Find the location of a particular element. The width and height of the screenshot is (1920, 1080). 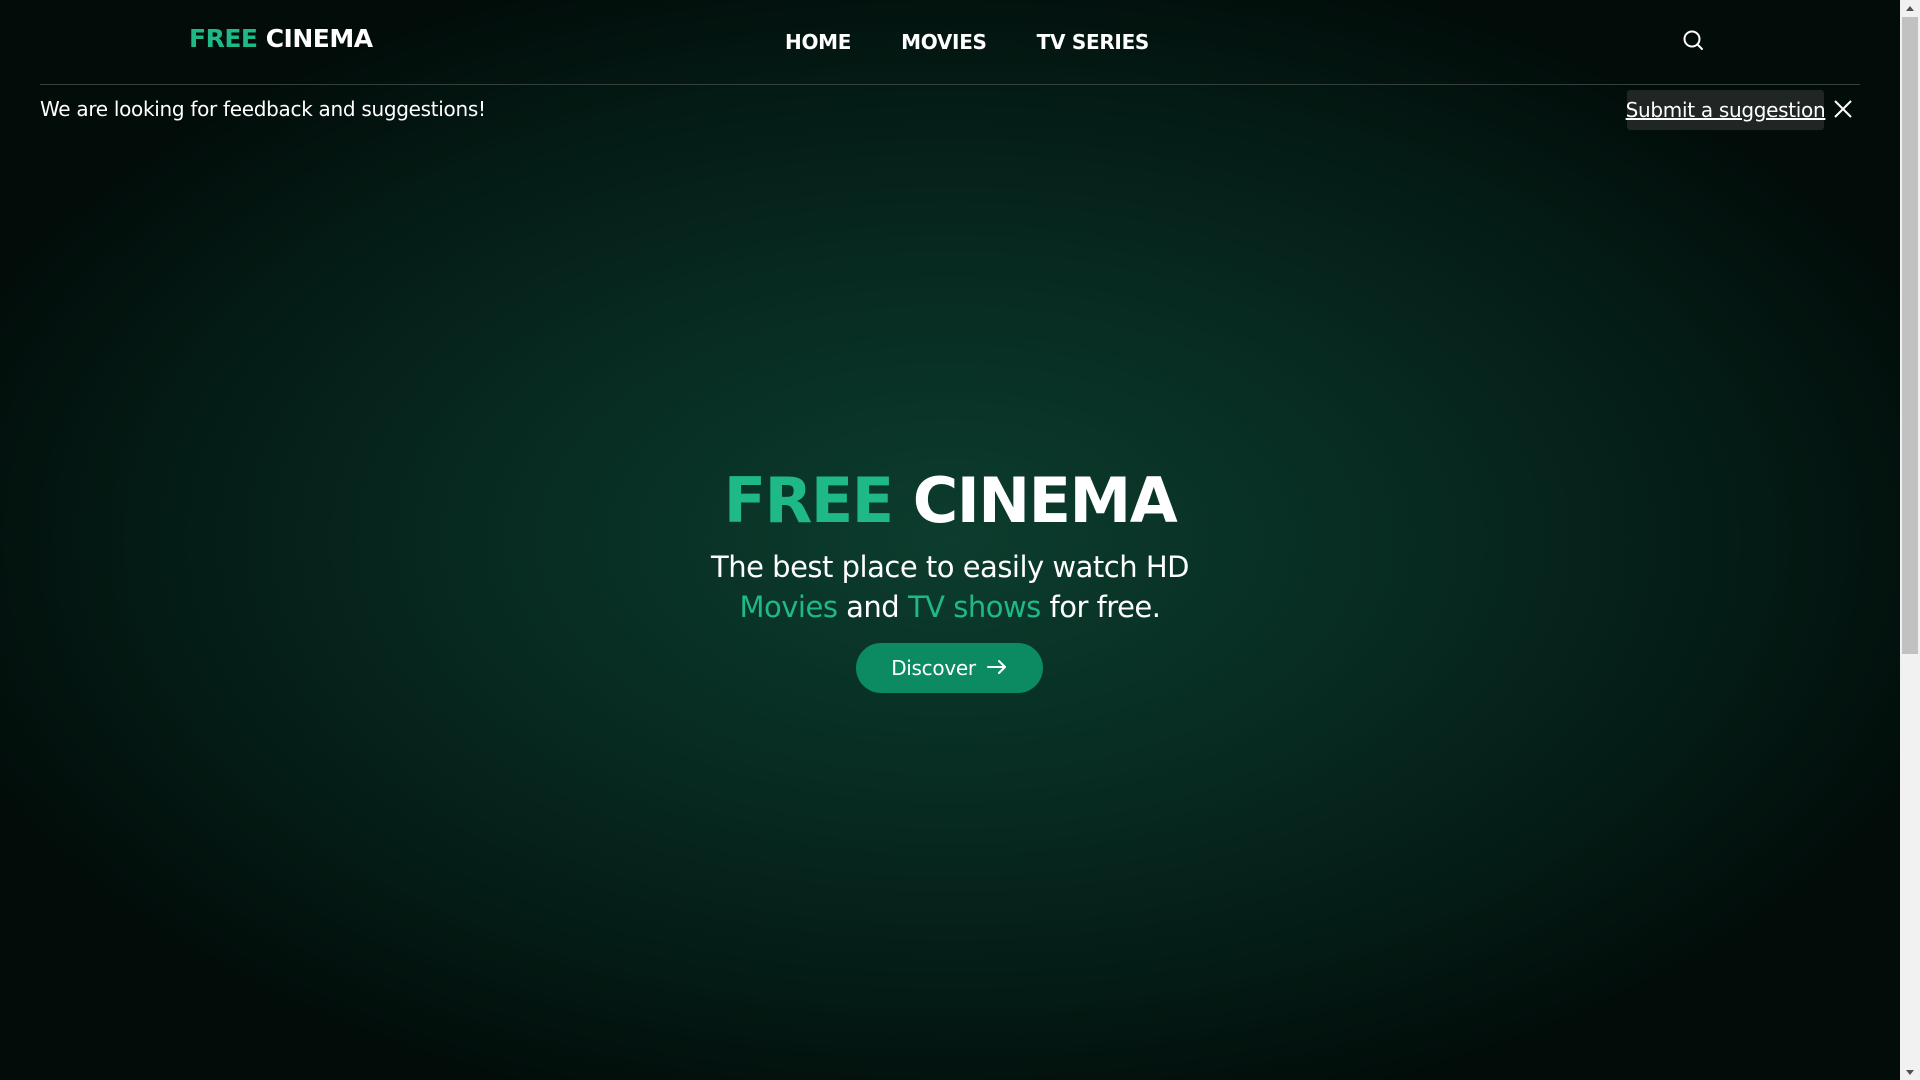

top-header: FREE CINEMA HOME MOVIES TV SERIES is located at coordinates (950, 42).